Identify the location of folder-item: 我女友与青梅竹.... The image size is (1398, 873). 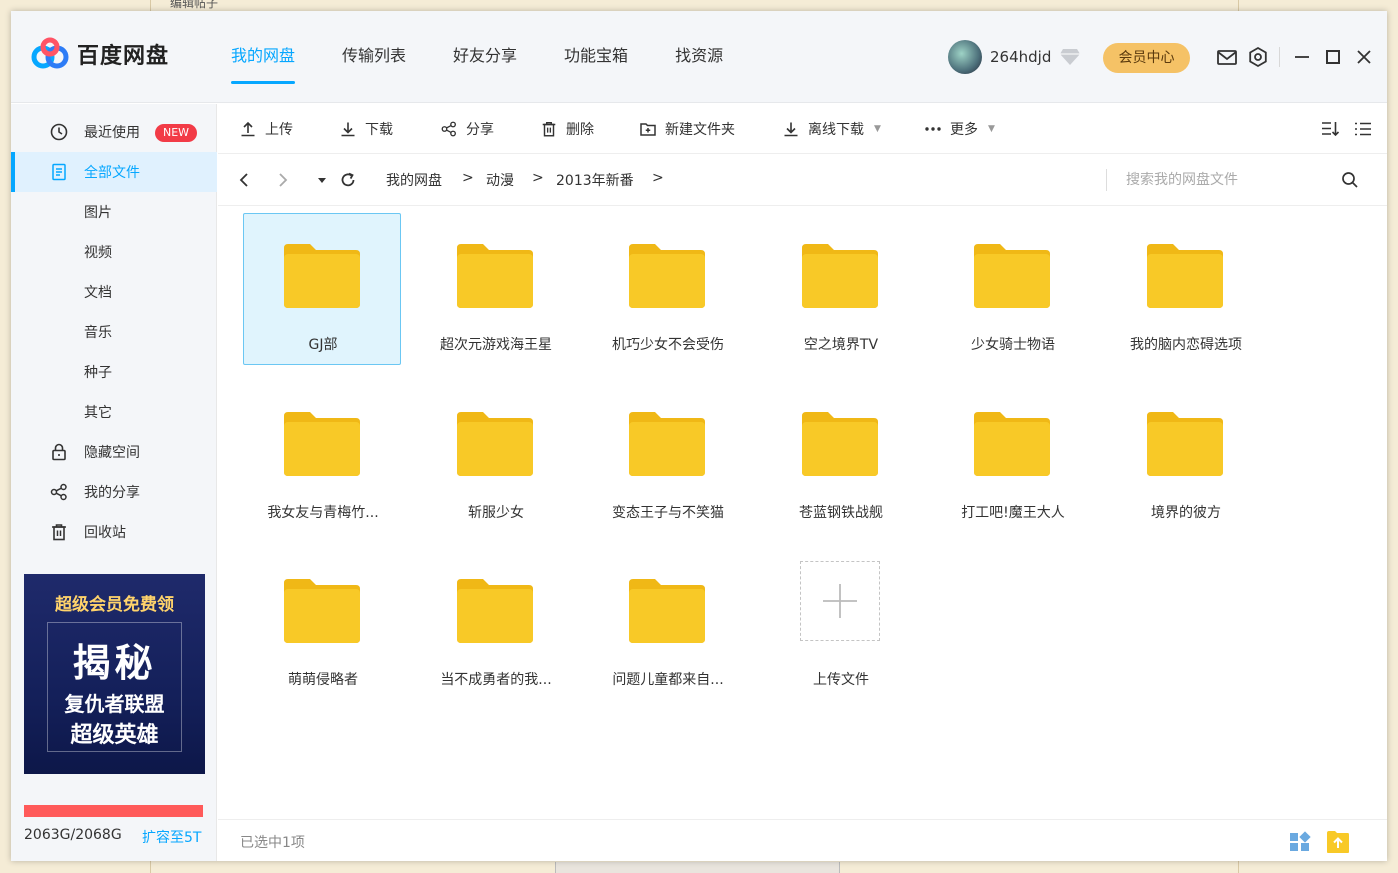
(322, 457).